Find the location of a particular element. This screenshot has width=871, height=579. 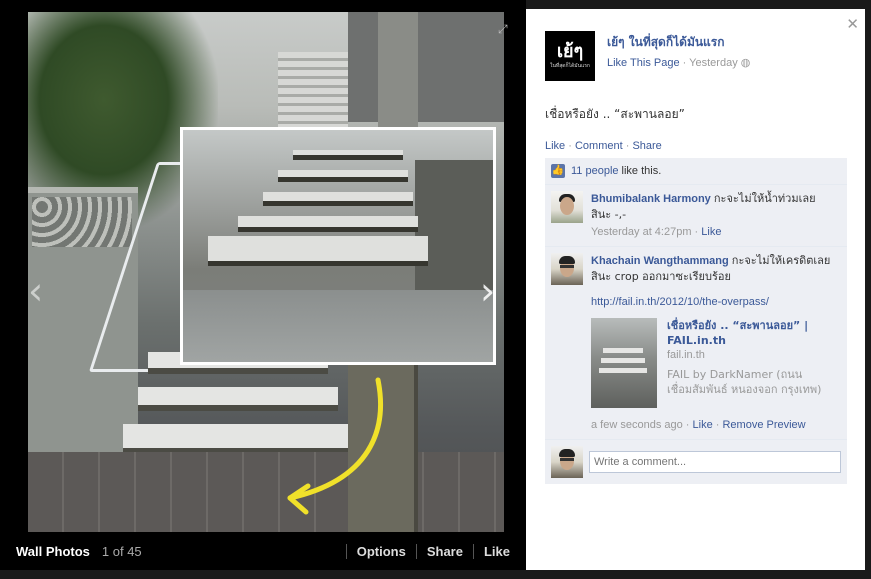

avatar-face is located at coordinates (567, 206).